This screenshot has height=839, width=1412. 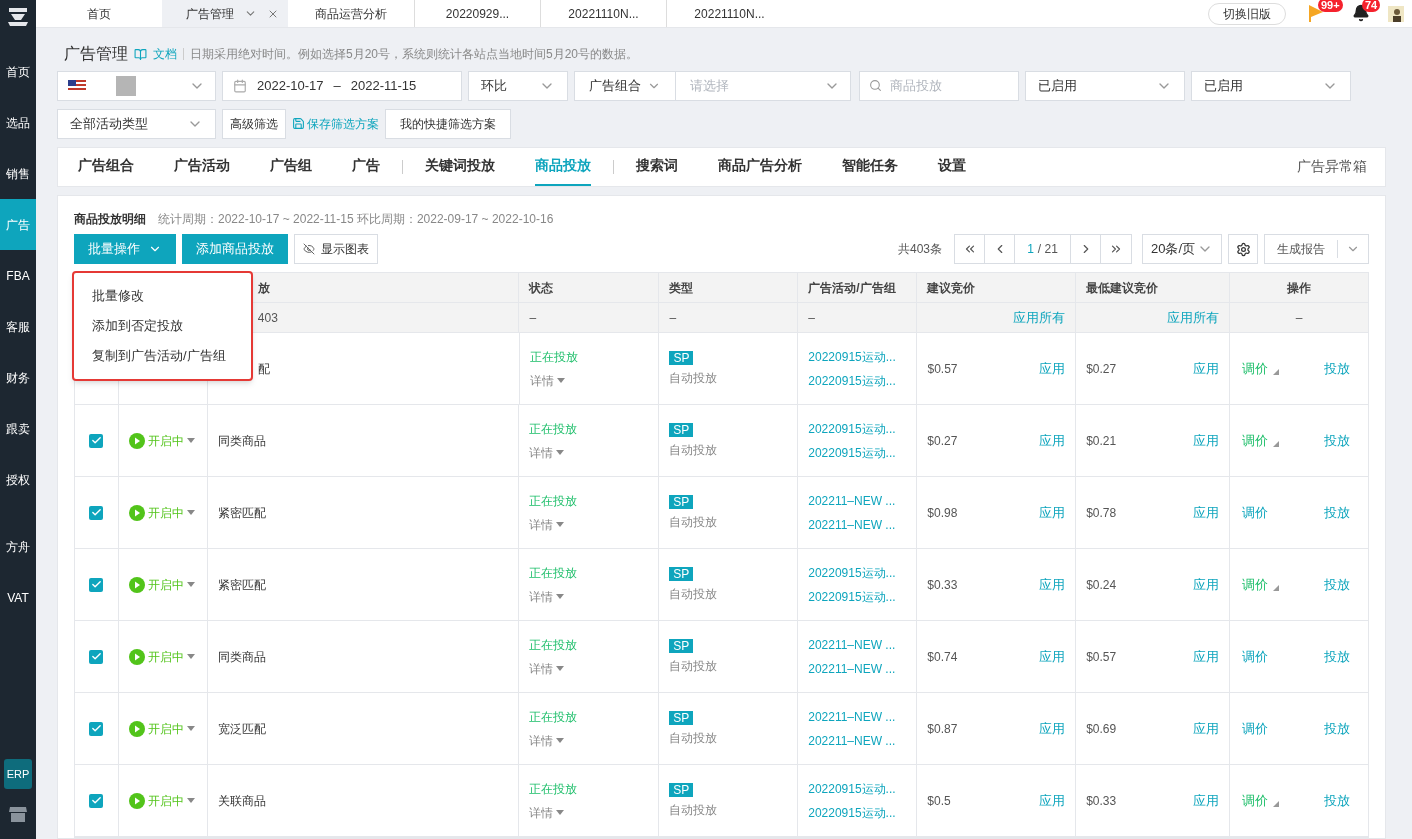 What do you see at coordinates (136, 85) in the screenshot?
I see `store-select` at bounding box center [136, 85].